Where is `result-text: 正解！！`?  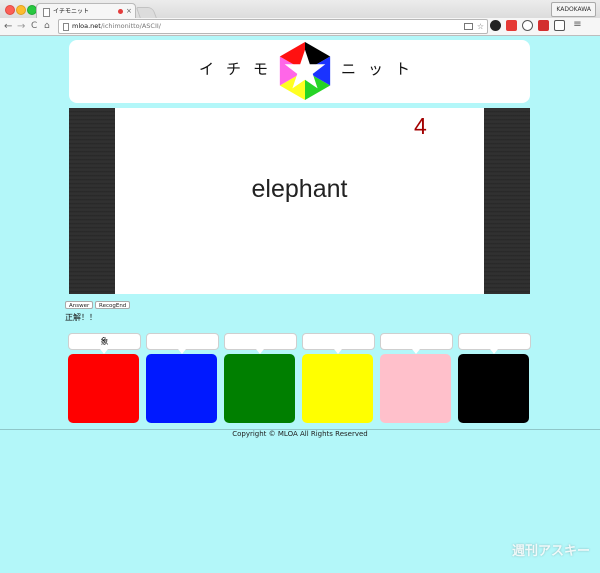
result-text: 正解！！ is located at coordinates (81, 317).